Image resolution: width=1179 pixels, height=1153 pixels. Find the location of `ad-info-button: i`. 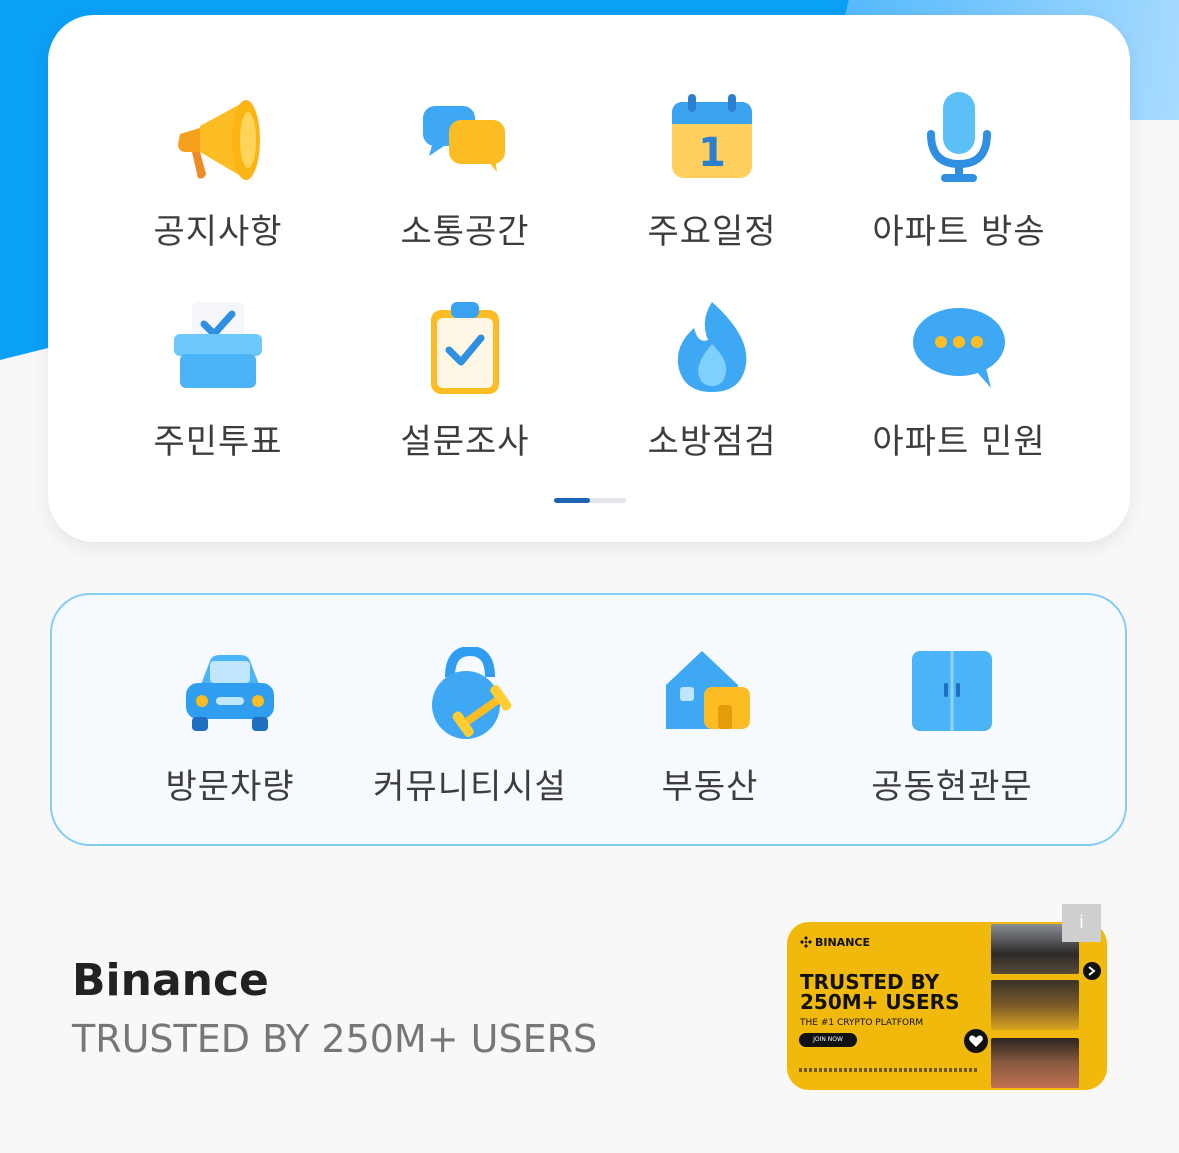

ad-info-button: i is located at coordinates (1081, 923).